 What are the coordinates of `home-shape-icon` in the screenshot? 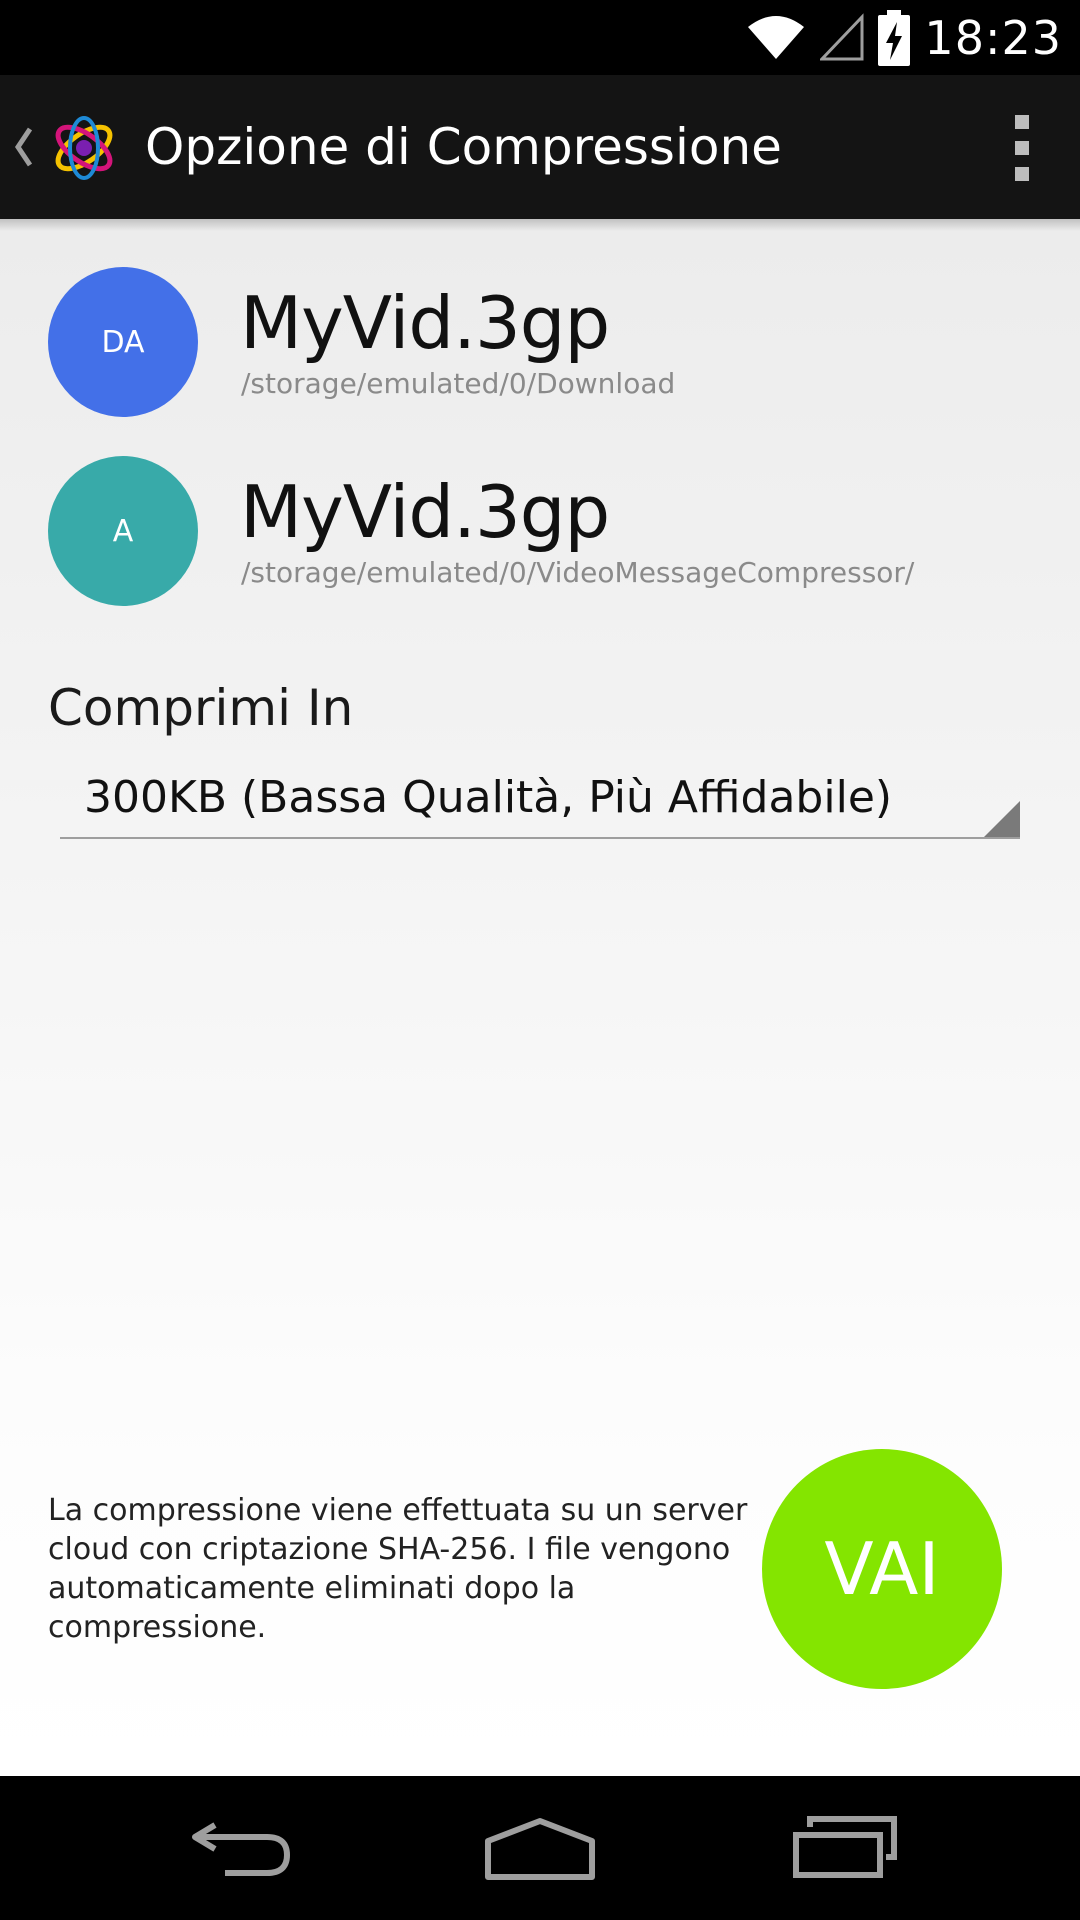 It's located at (540, 1849).